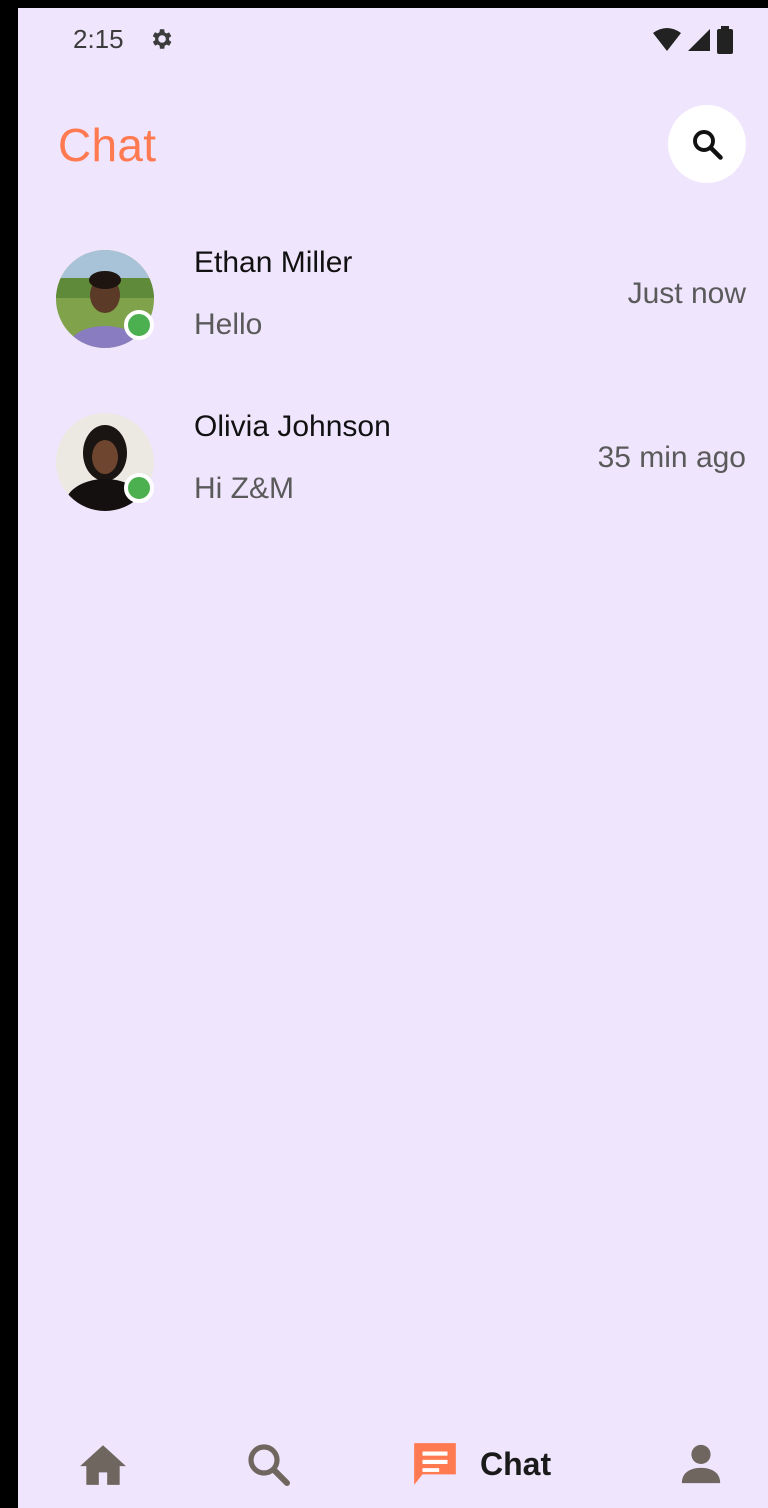  I want to click on person-icon, so click(701, 1464).